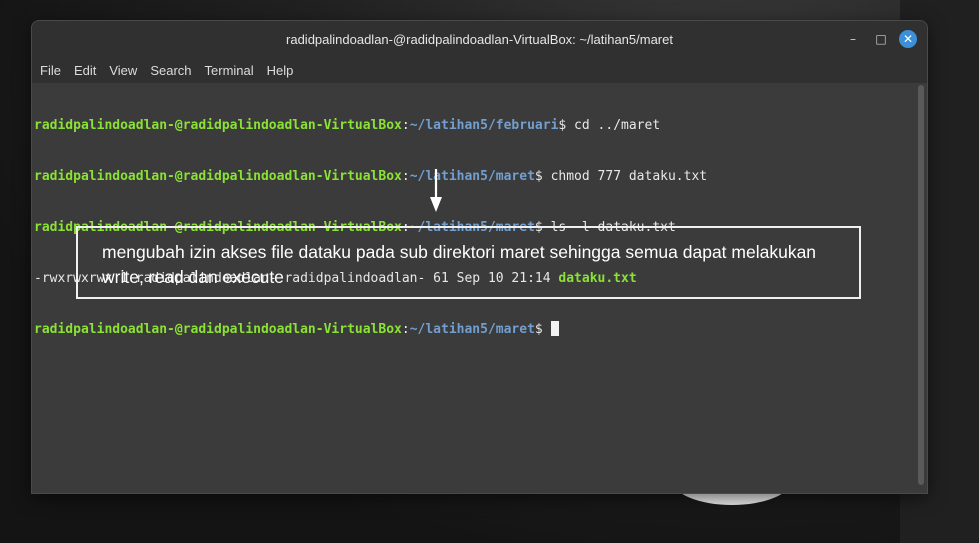 This screenshot has height=543, width=979. I want to click on menu-edit: Edit, so click(85, 70).